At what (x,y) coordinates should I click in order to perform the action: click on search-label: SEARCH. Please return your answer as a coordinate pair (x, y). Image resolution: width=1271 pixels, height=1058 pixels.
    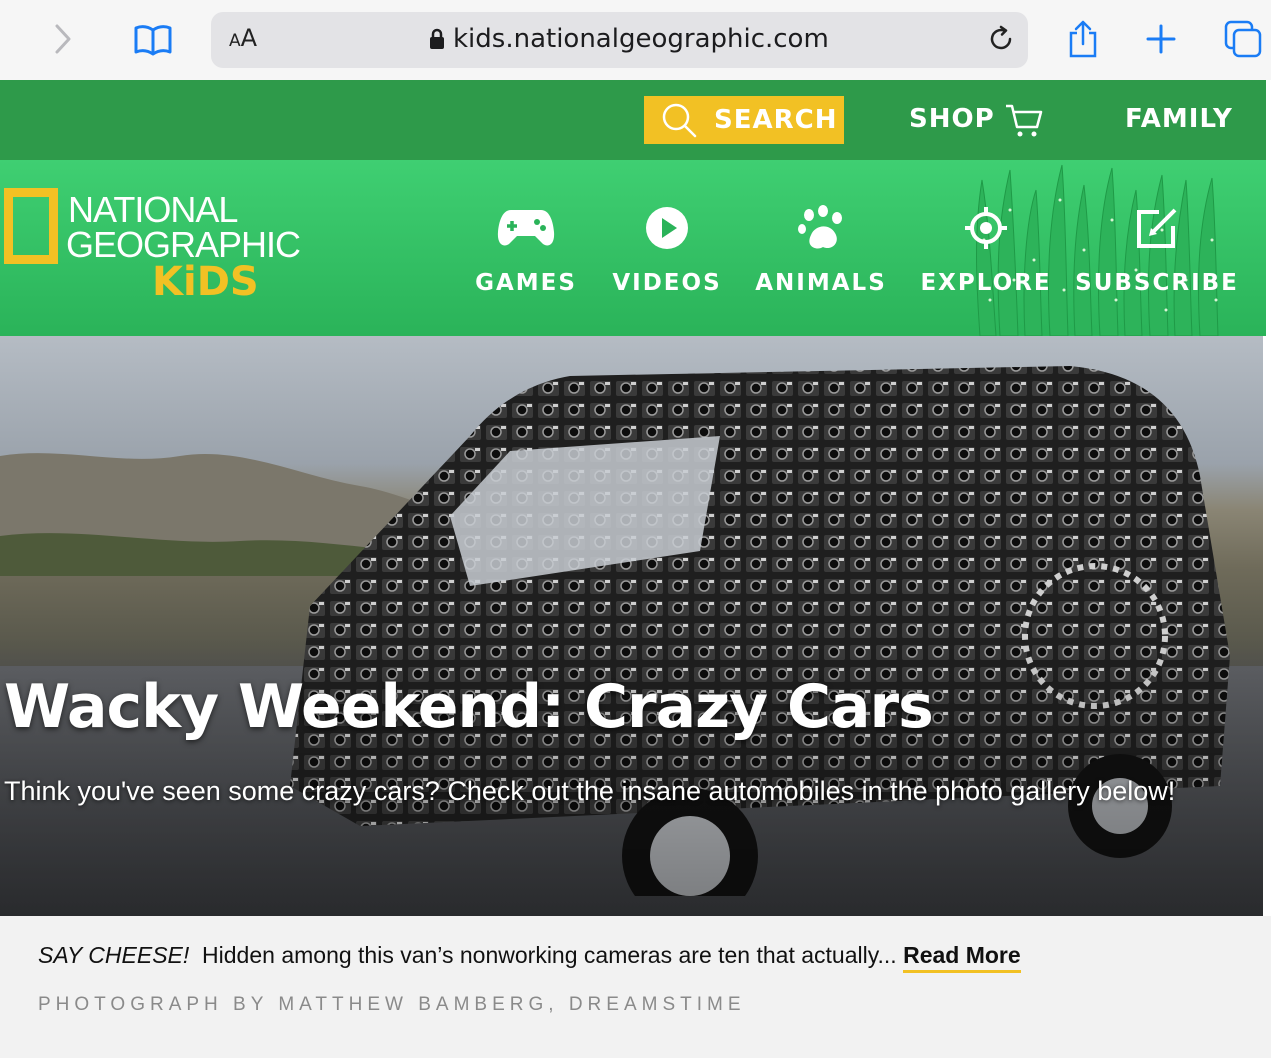
    Looking at the image, I should click on (776, 120).